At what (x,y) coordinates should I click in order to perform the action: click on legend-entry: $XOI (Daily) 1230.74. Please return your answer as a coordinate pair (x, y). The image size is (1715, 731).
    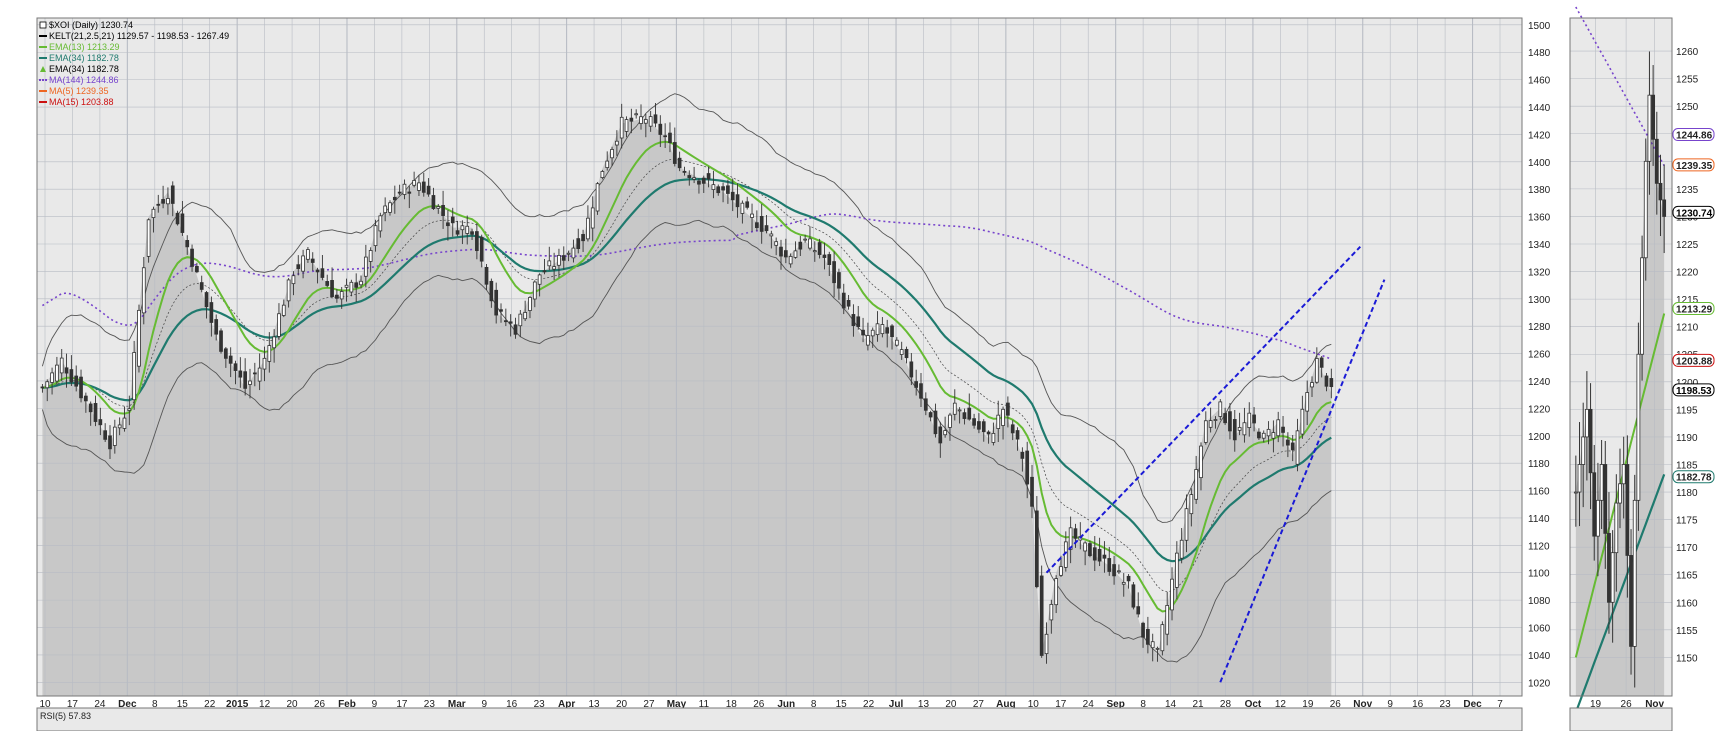
    Looking at the image, I should click on (91, 25).